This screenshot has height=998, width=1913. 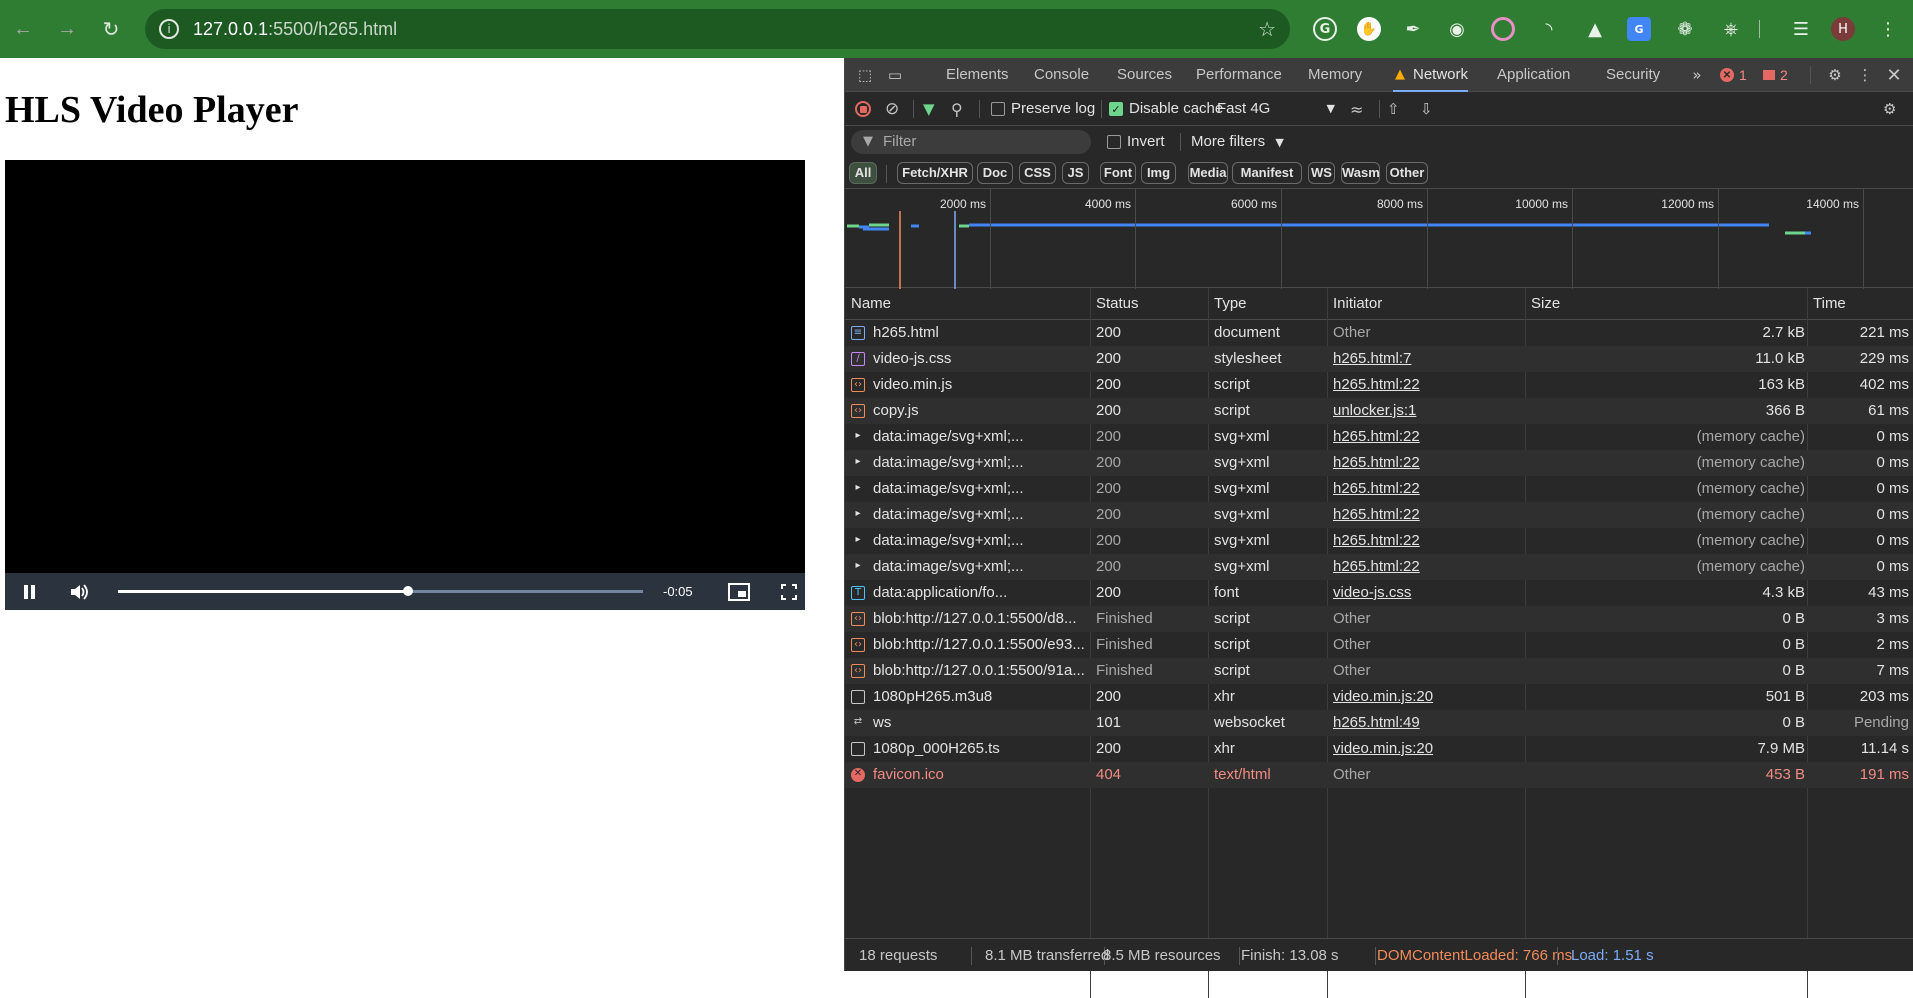 I want to click on tab-security: Security, so click(x=1633, y=75).